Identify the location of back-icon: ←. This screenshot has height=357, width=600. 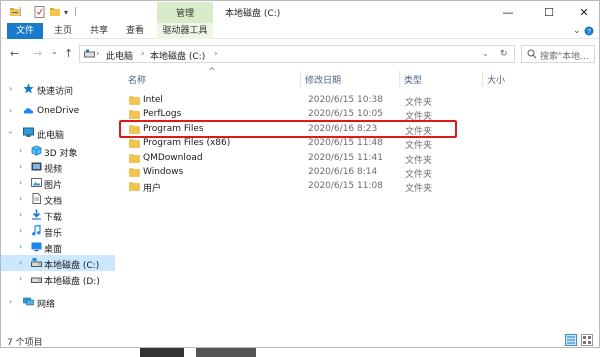
(14, 53).